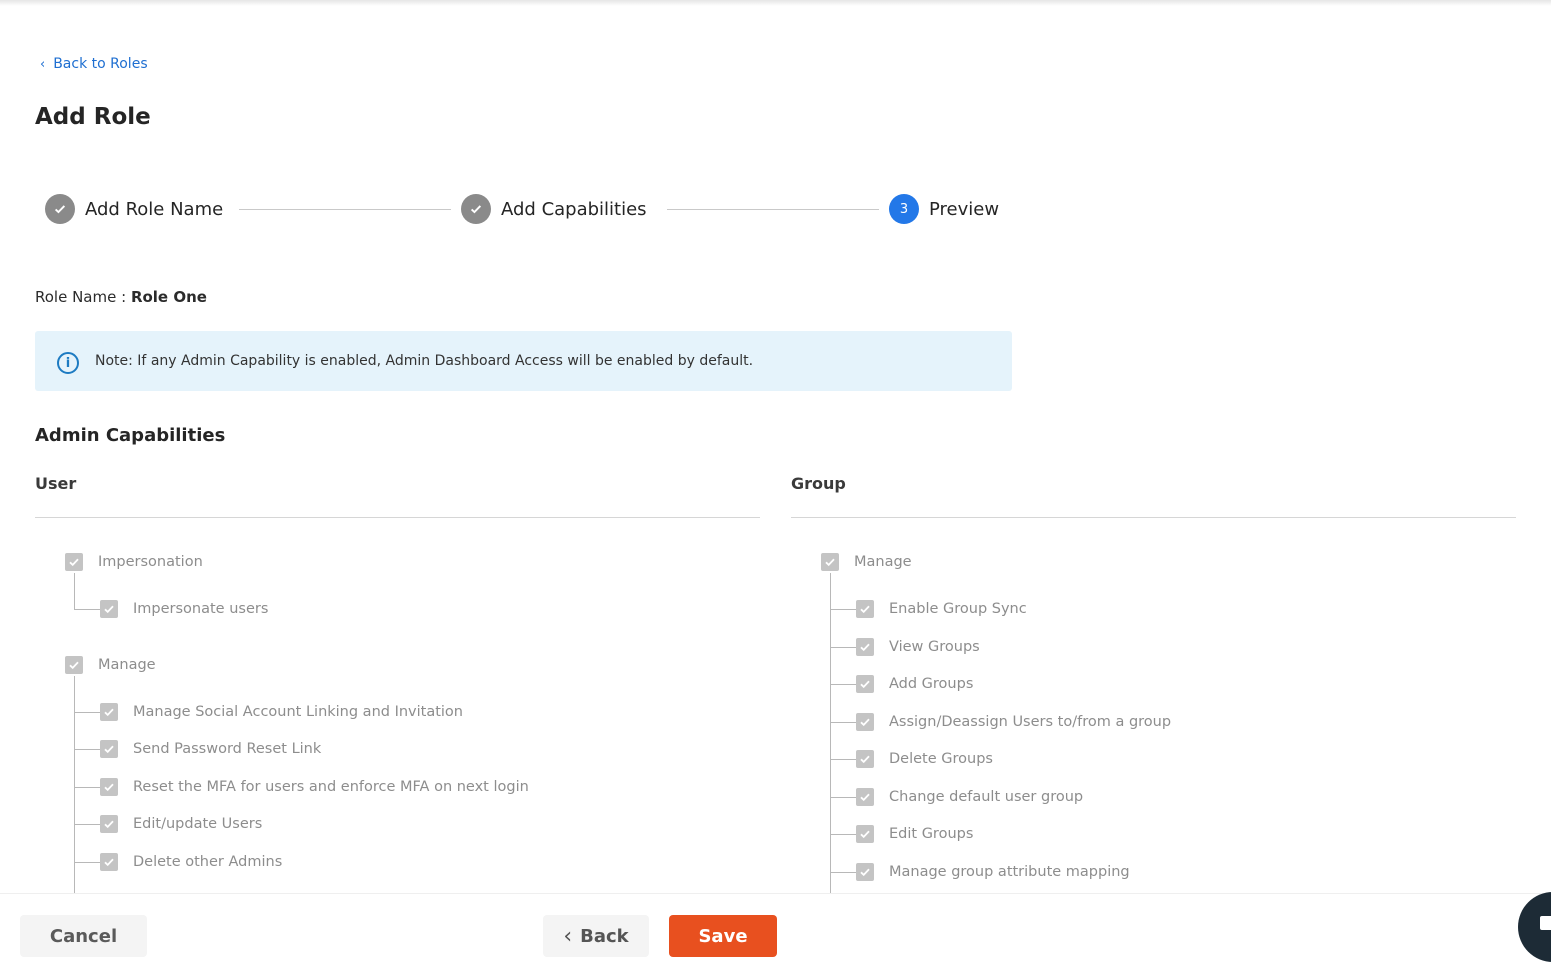 The image size is (1551, 975). I want to click on back-button: ‹ Back, so click(596, 936).